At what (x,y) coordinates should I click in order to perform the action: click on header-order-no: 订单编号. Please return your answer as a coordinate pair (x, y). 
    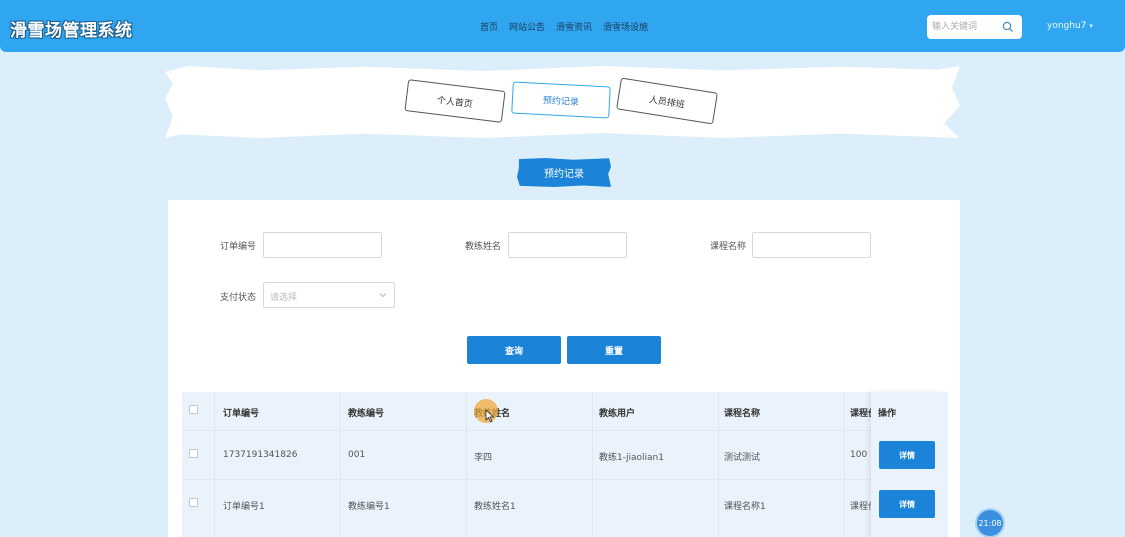
    Looking at the image, I should click on (241, 414).